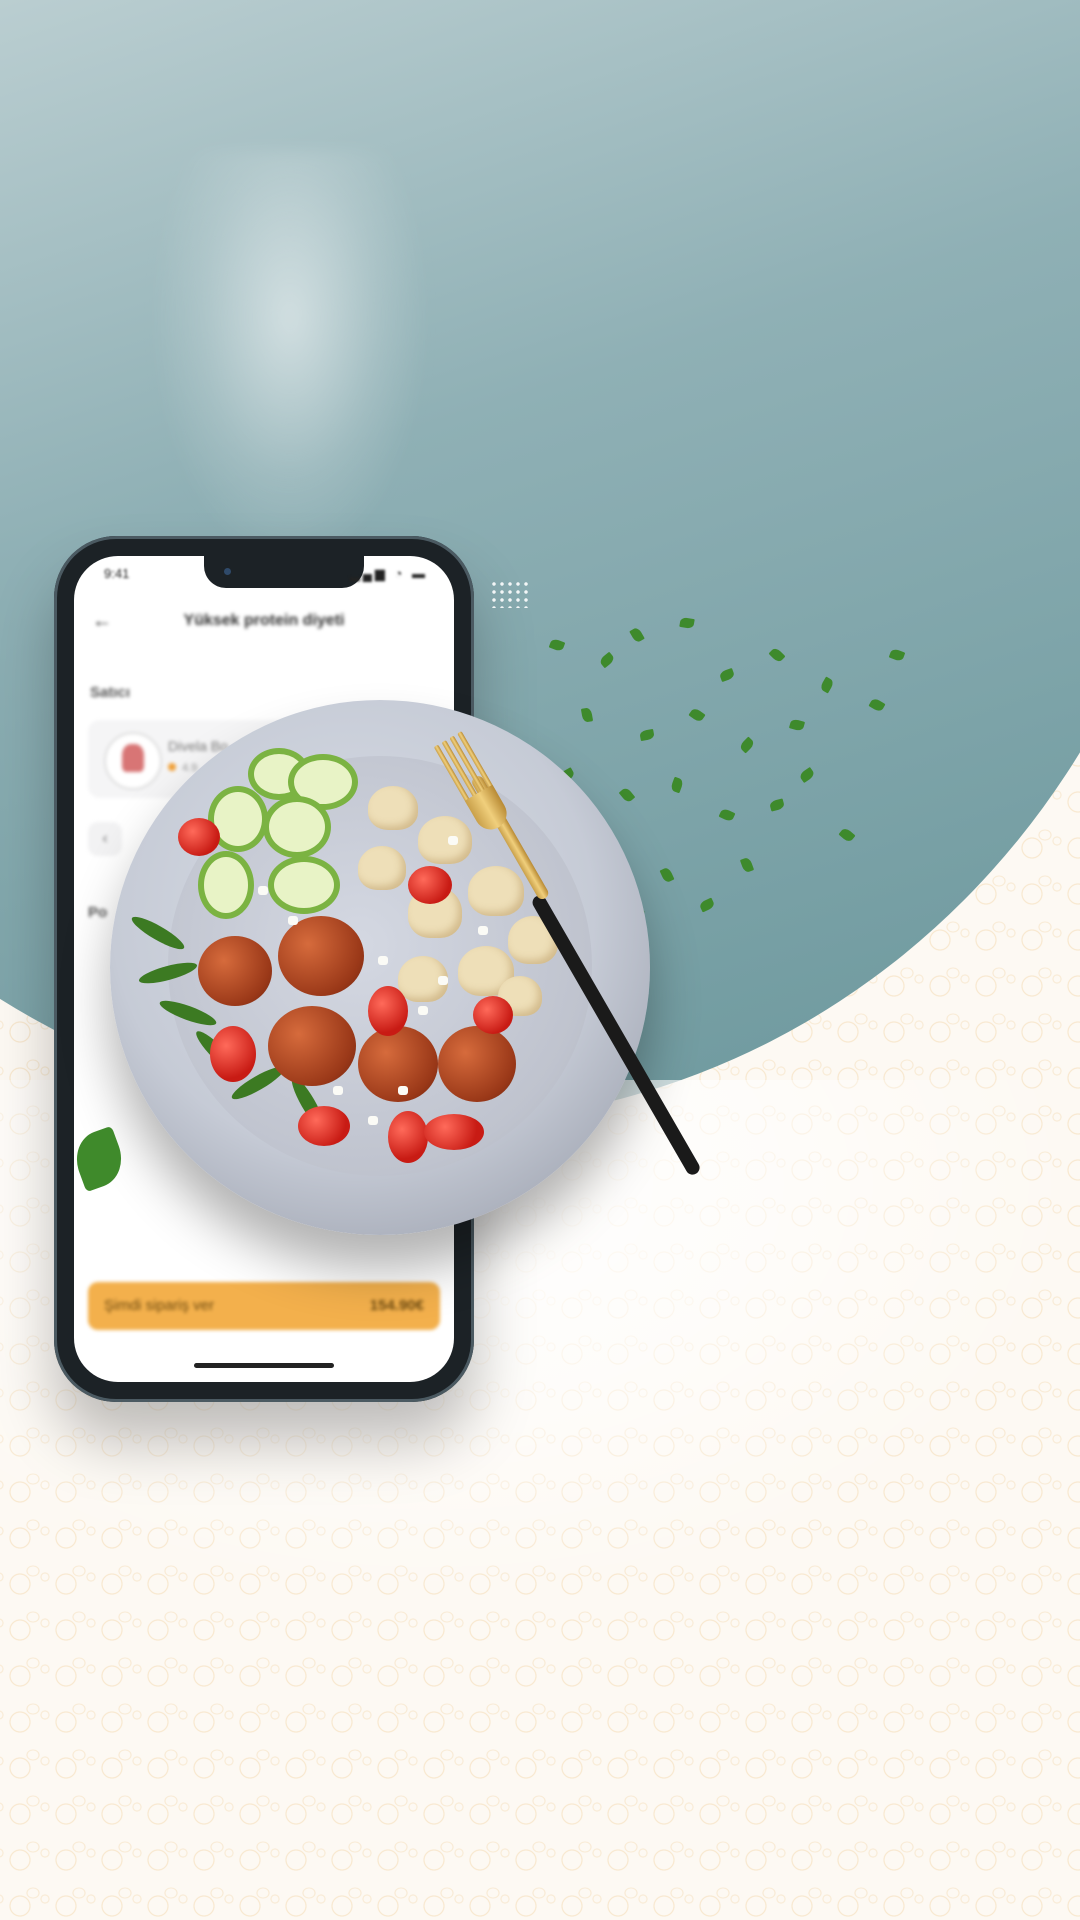  Describe the element at coordinates (388, 573) in the screenshot. I see `status-icons: ▂▄▆ ◔ ▬` at that location.